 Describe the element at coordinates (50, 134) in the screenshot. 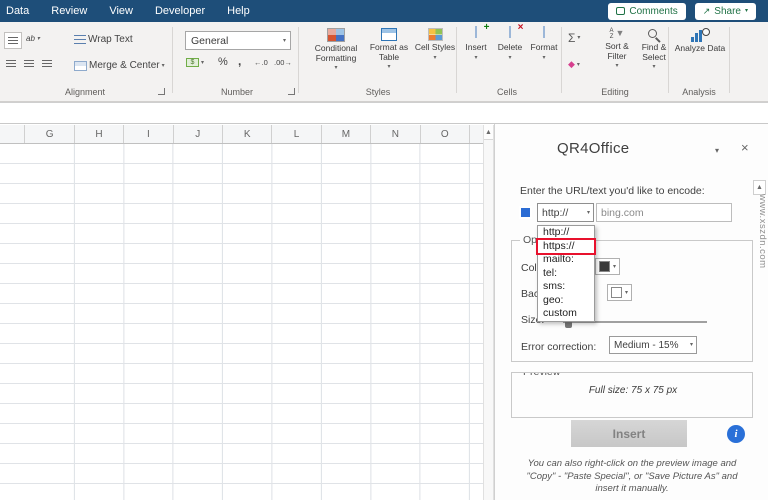

I see `column-header: G` at that location.